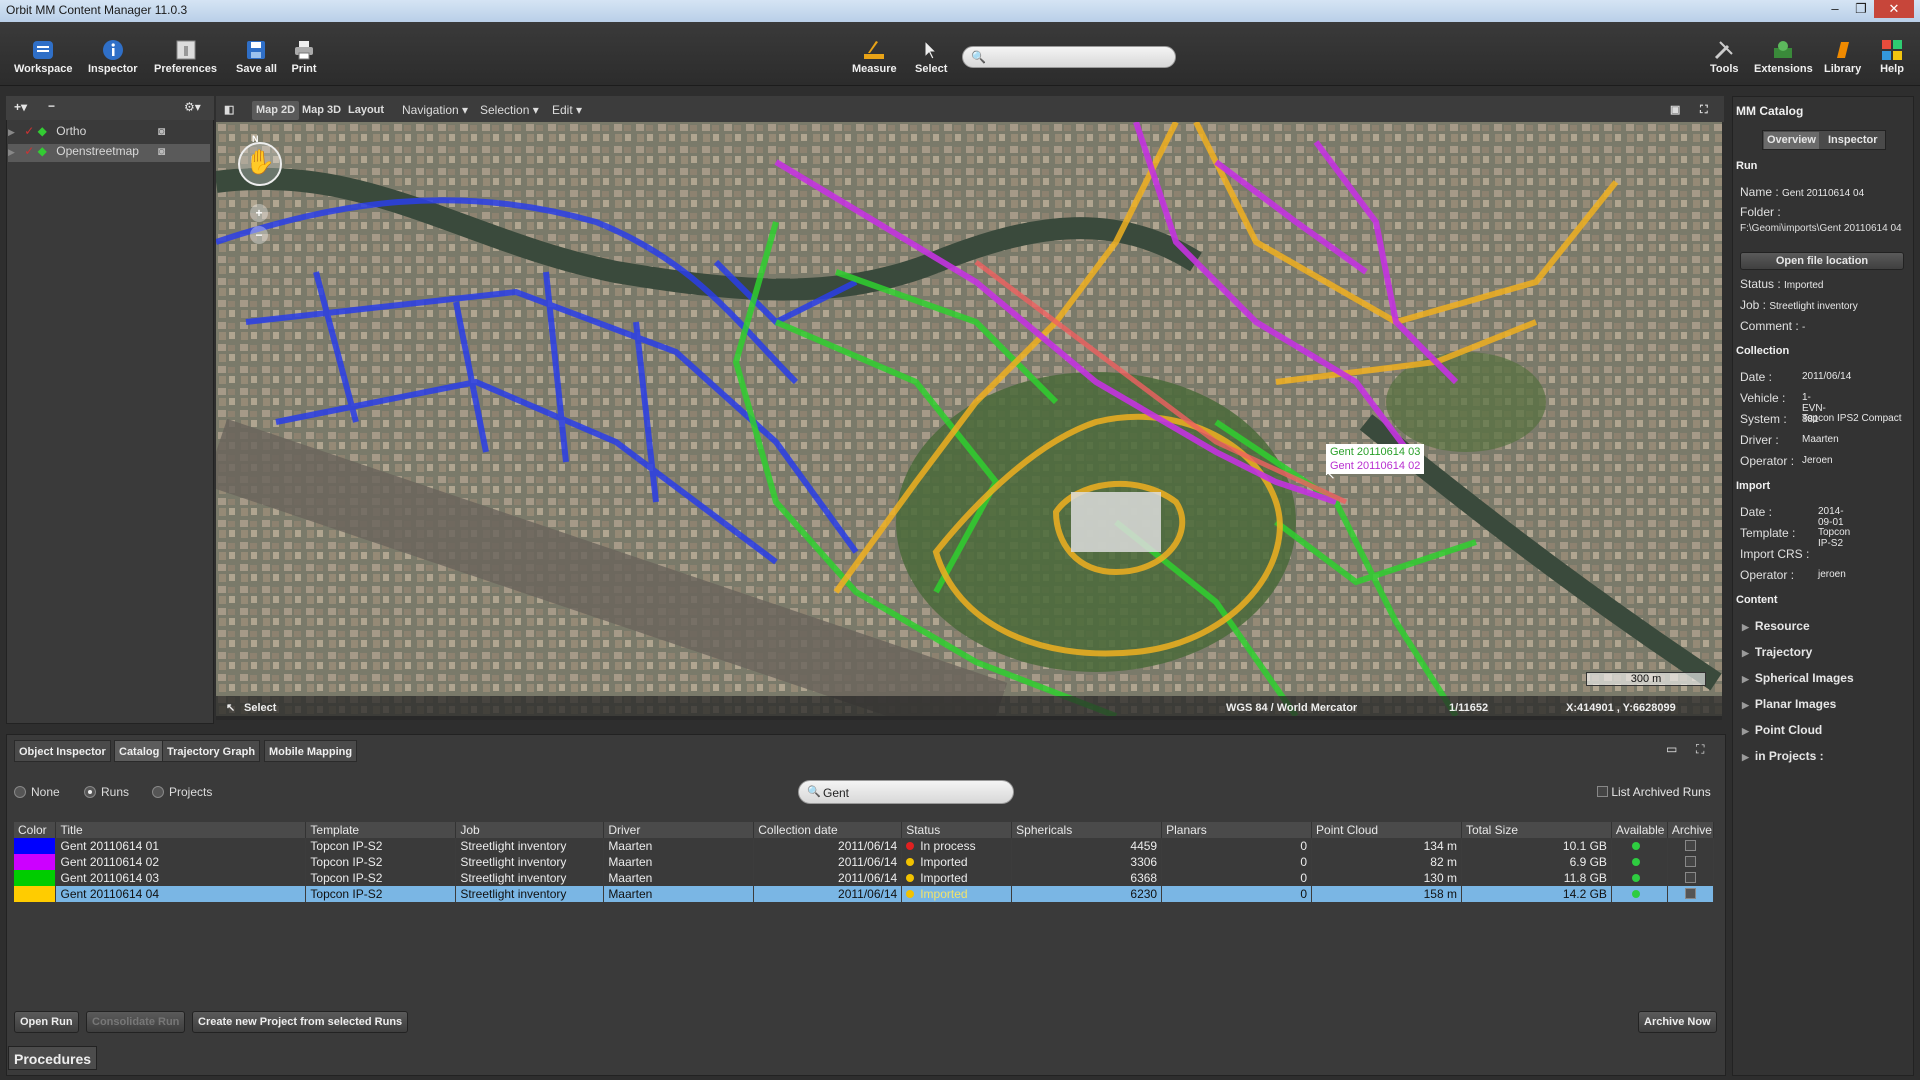  What do you see at coordinates (62, 751) in the screenshot?
I see `tab-object-inspector: Object Inspector` at bounding box center [62, 751].